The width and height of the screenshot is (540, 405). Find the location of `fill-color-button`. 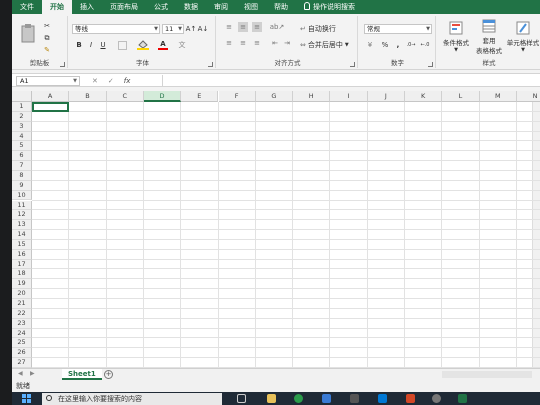

fill-color-button is located at coordinates (143, 45).